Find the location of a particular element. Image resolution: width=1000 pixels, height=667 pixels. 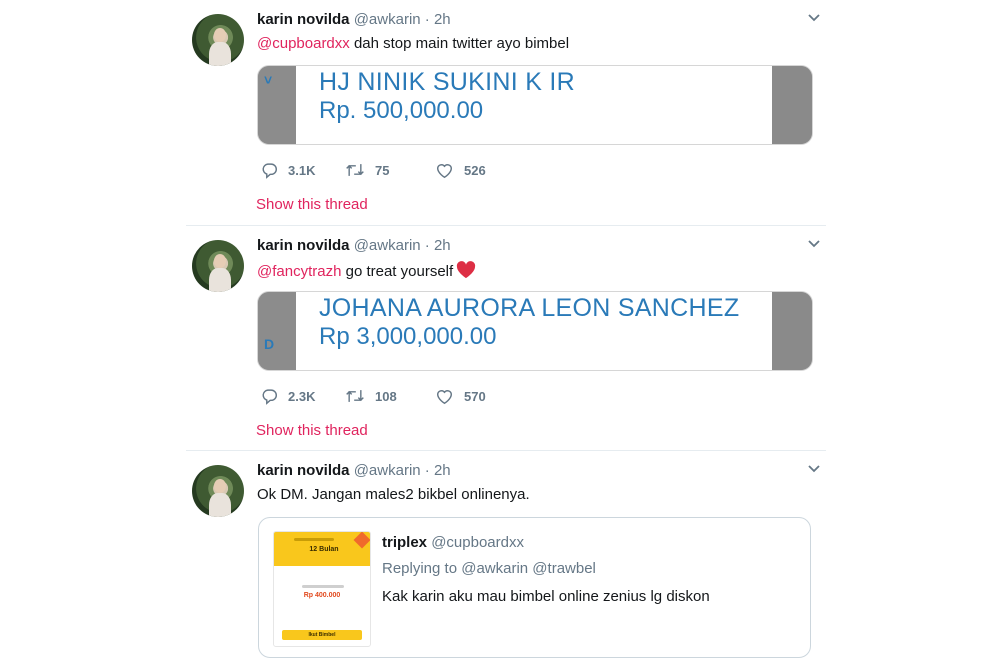

reply-button: 2.3K is located at coordinates (288, 396).